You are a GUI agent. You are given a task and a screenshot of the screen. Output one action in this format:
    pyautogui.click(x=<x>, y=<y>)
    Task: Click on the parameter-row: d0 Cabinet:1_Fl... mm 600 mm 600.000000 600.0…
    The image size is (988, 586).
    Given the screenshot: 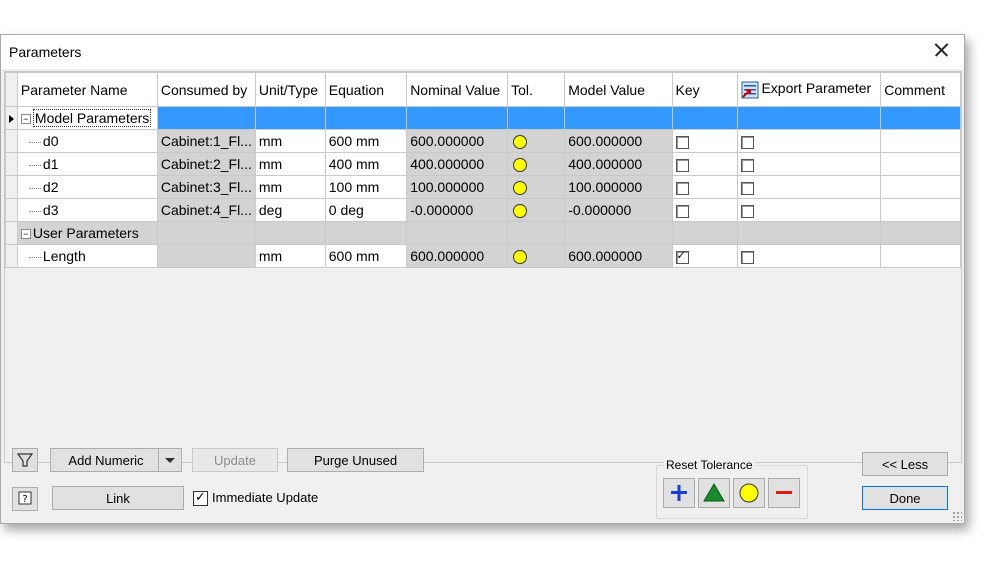 What is the action you would take?
    pyautogui.click(x=483, y=141)
    